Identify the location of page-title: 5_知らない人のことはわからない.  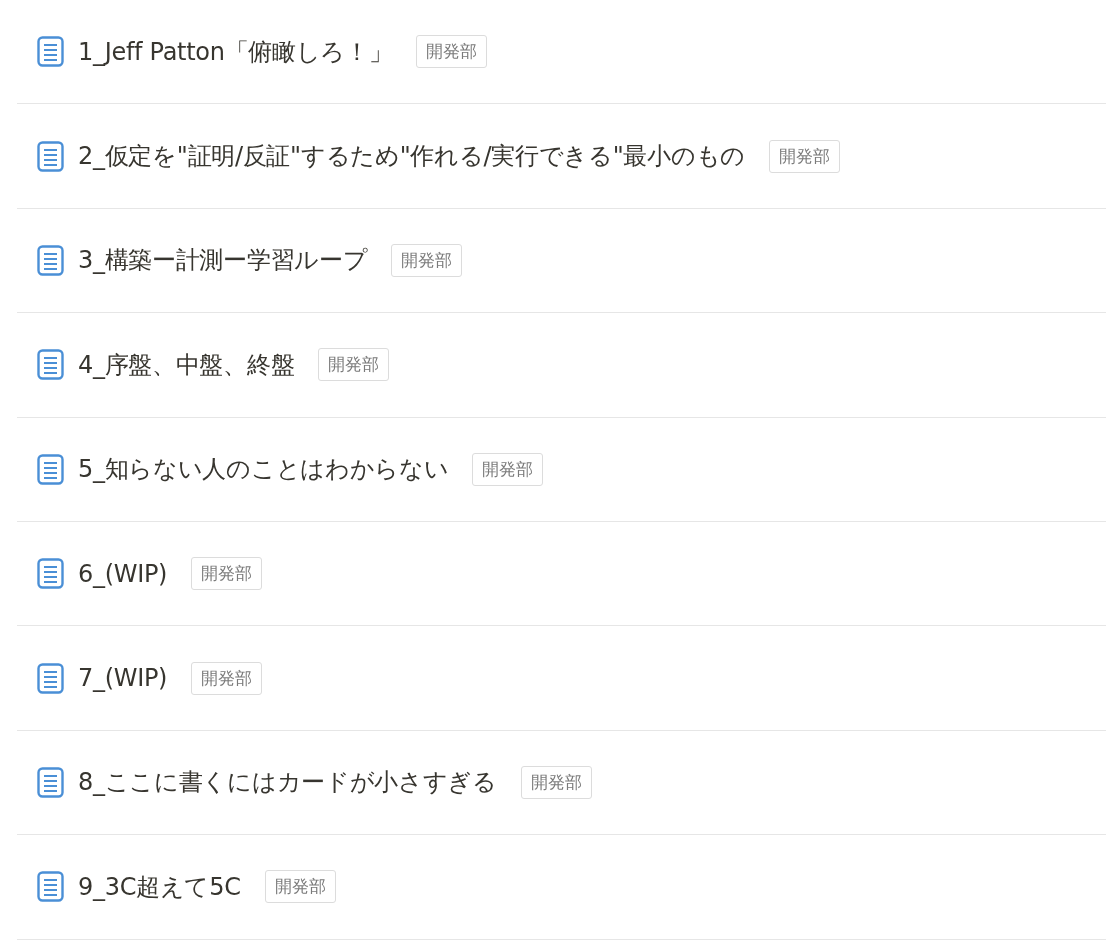
(263, 469).